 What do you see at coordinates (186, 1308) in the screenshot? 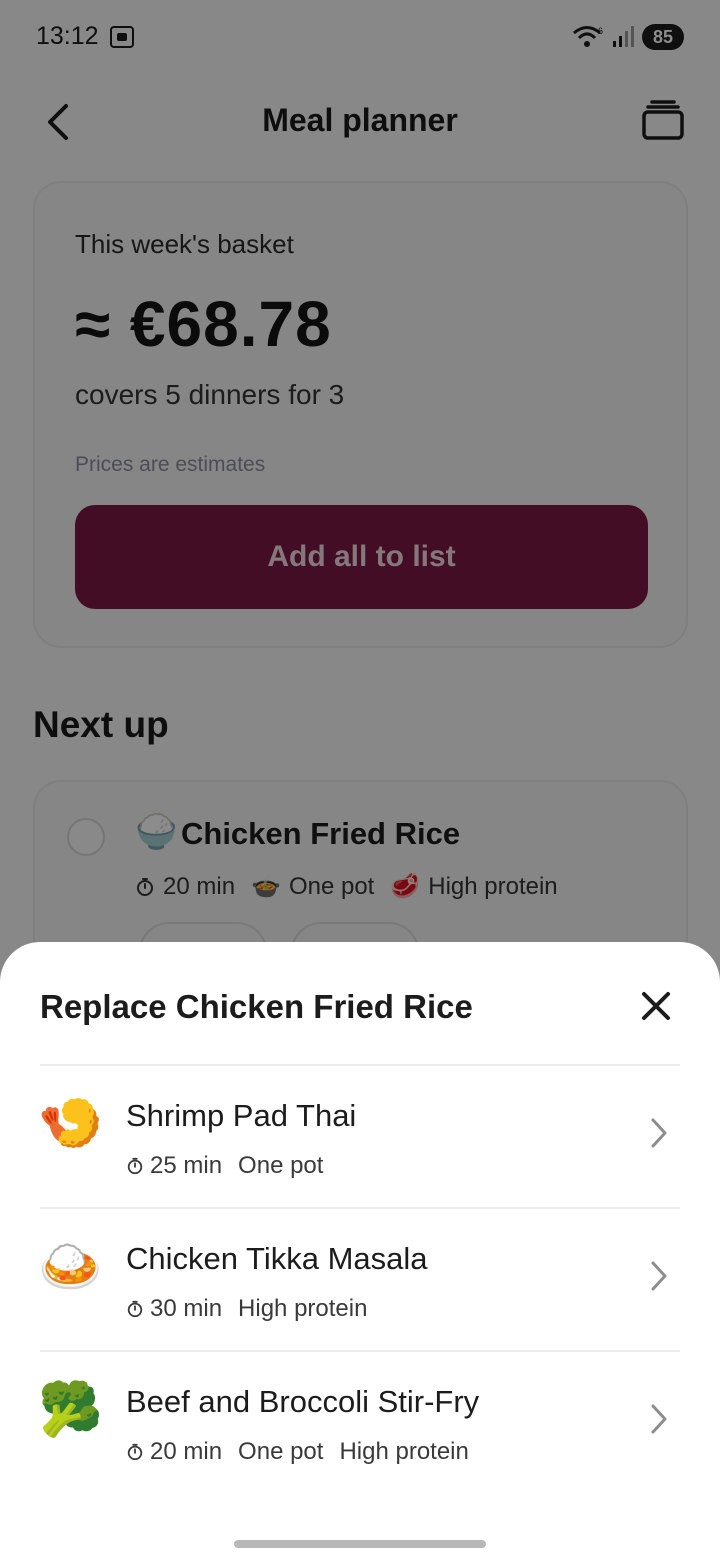
I see `option-time: 30 min` at bounding box center [186, 1308].